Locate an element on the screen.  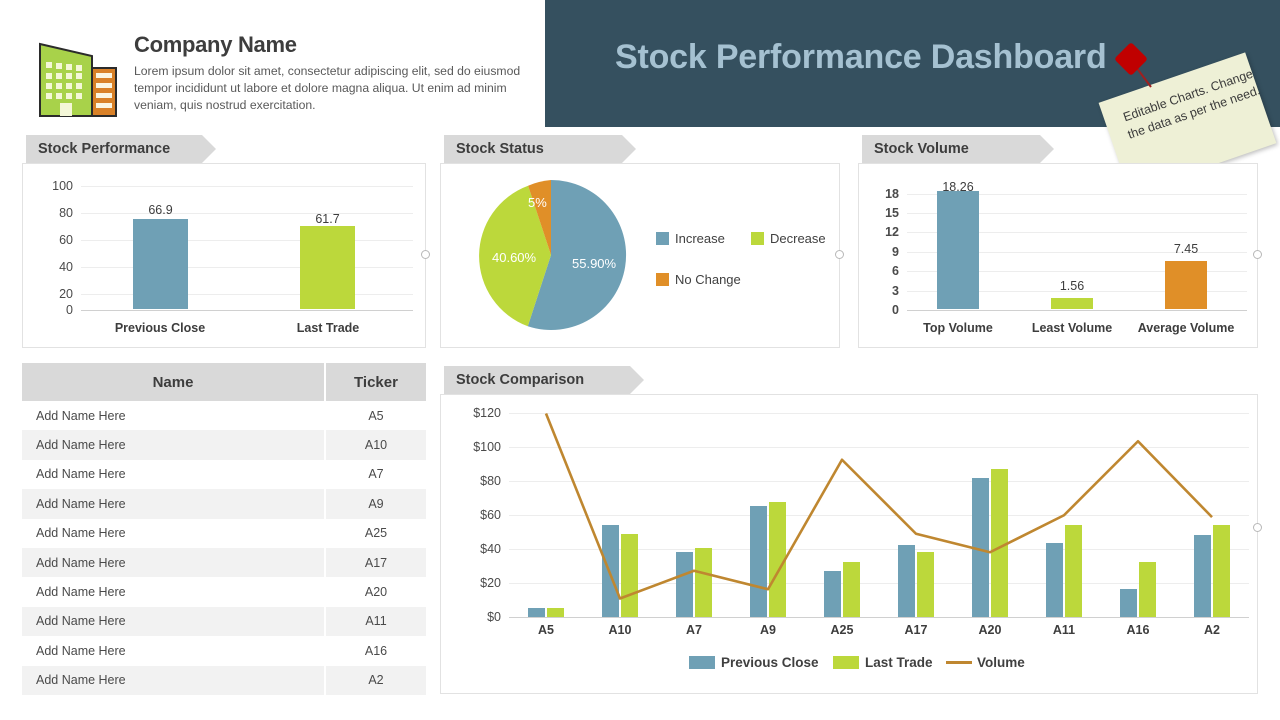
bar-value-label: 66.9 is located at coordinates (160, 210).